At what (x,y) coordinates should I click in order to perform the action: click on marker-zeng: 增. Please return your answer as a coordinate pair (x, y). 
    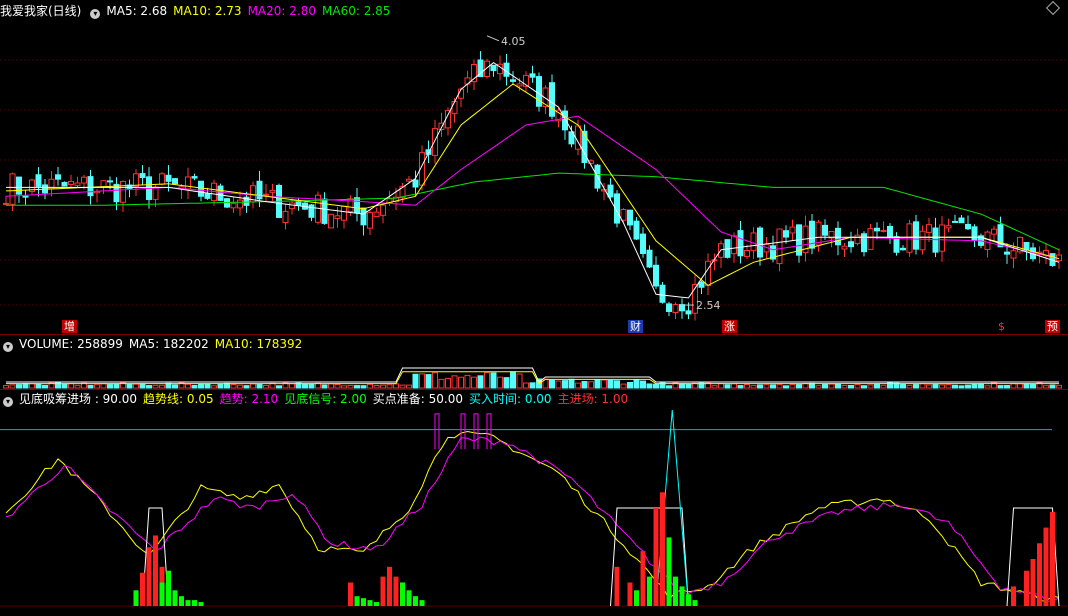
    Looking at the image, I should click on (69, 326).